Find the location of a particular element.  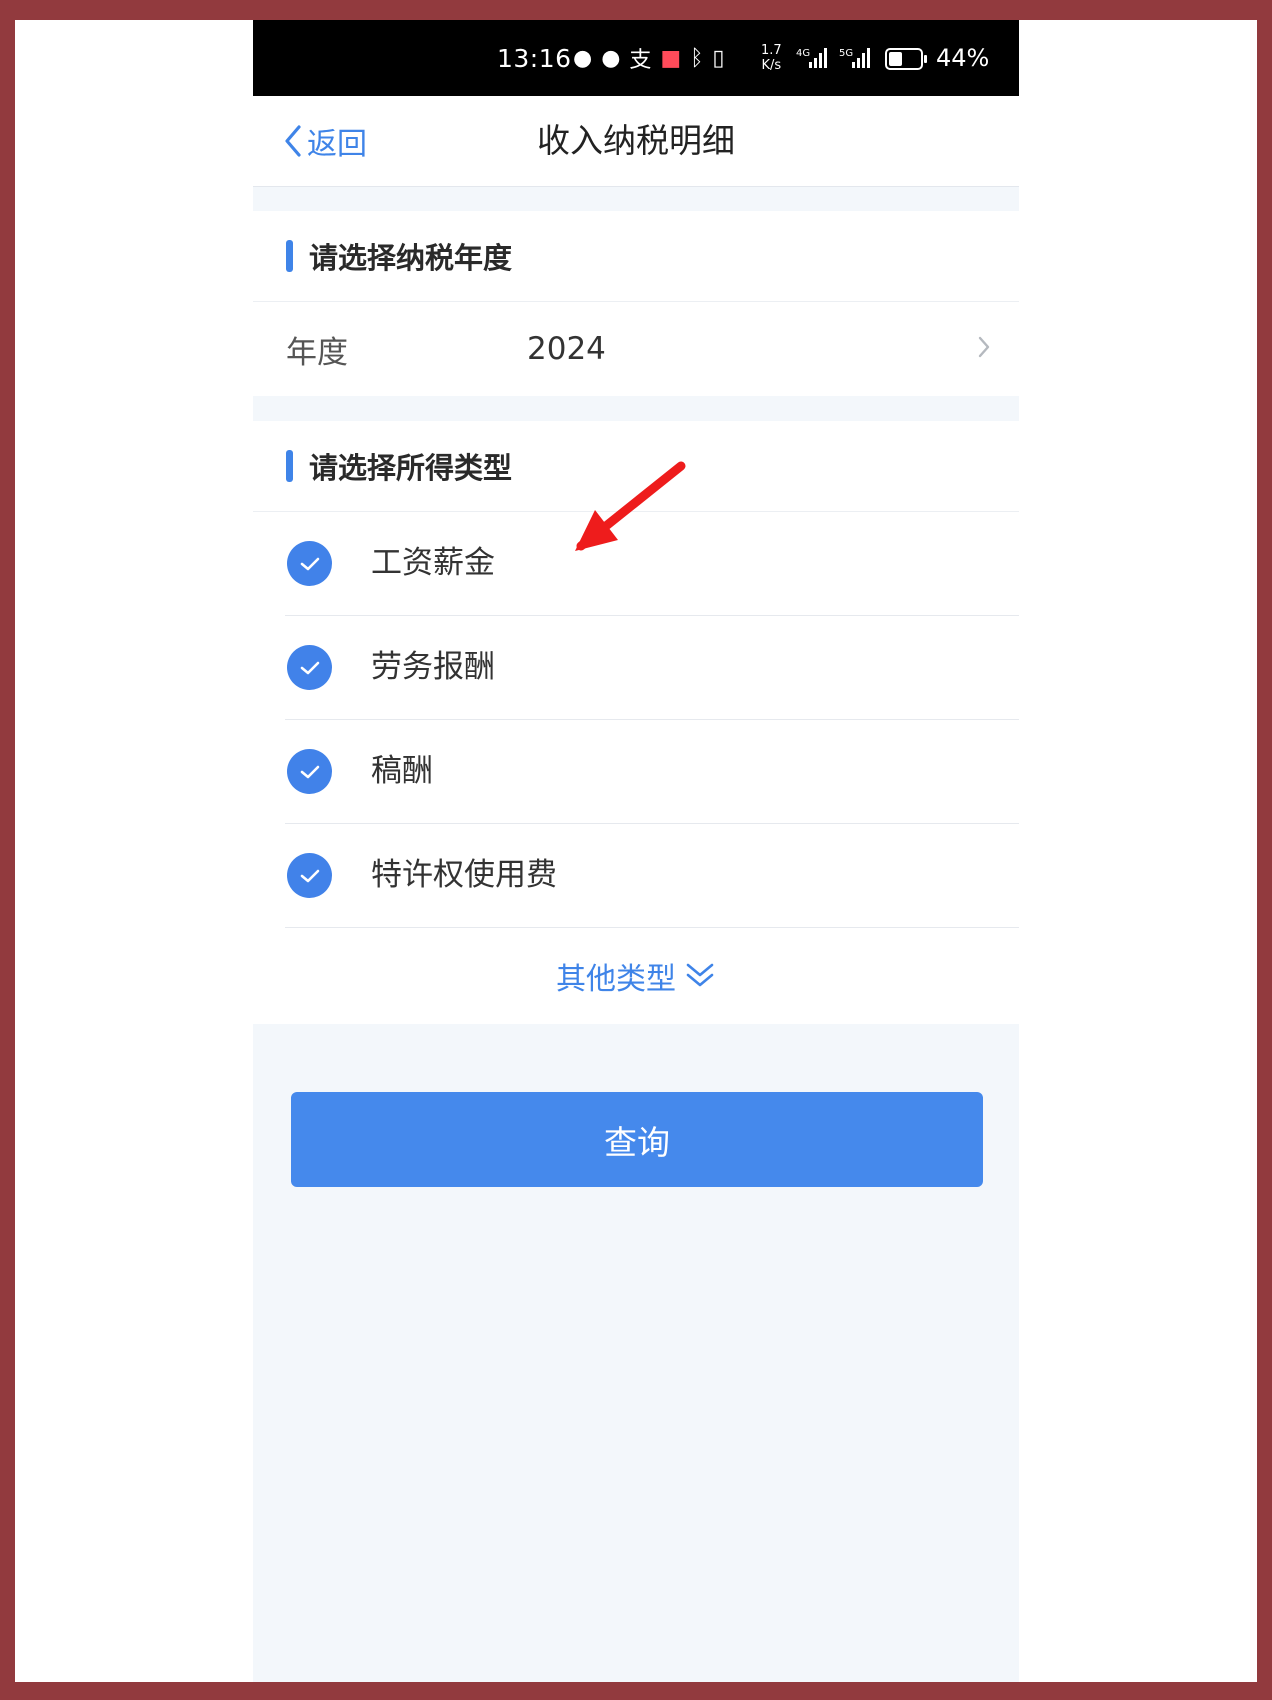

other-types-toggle: 其他类型 is located at coordinates (636, 976).